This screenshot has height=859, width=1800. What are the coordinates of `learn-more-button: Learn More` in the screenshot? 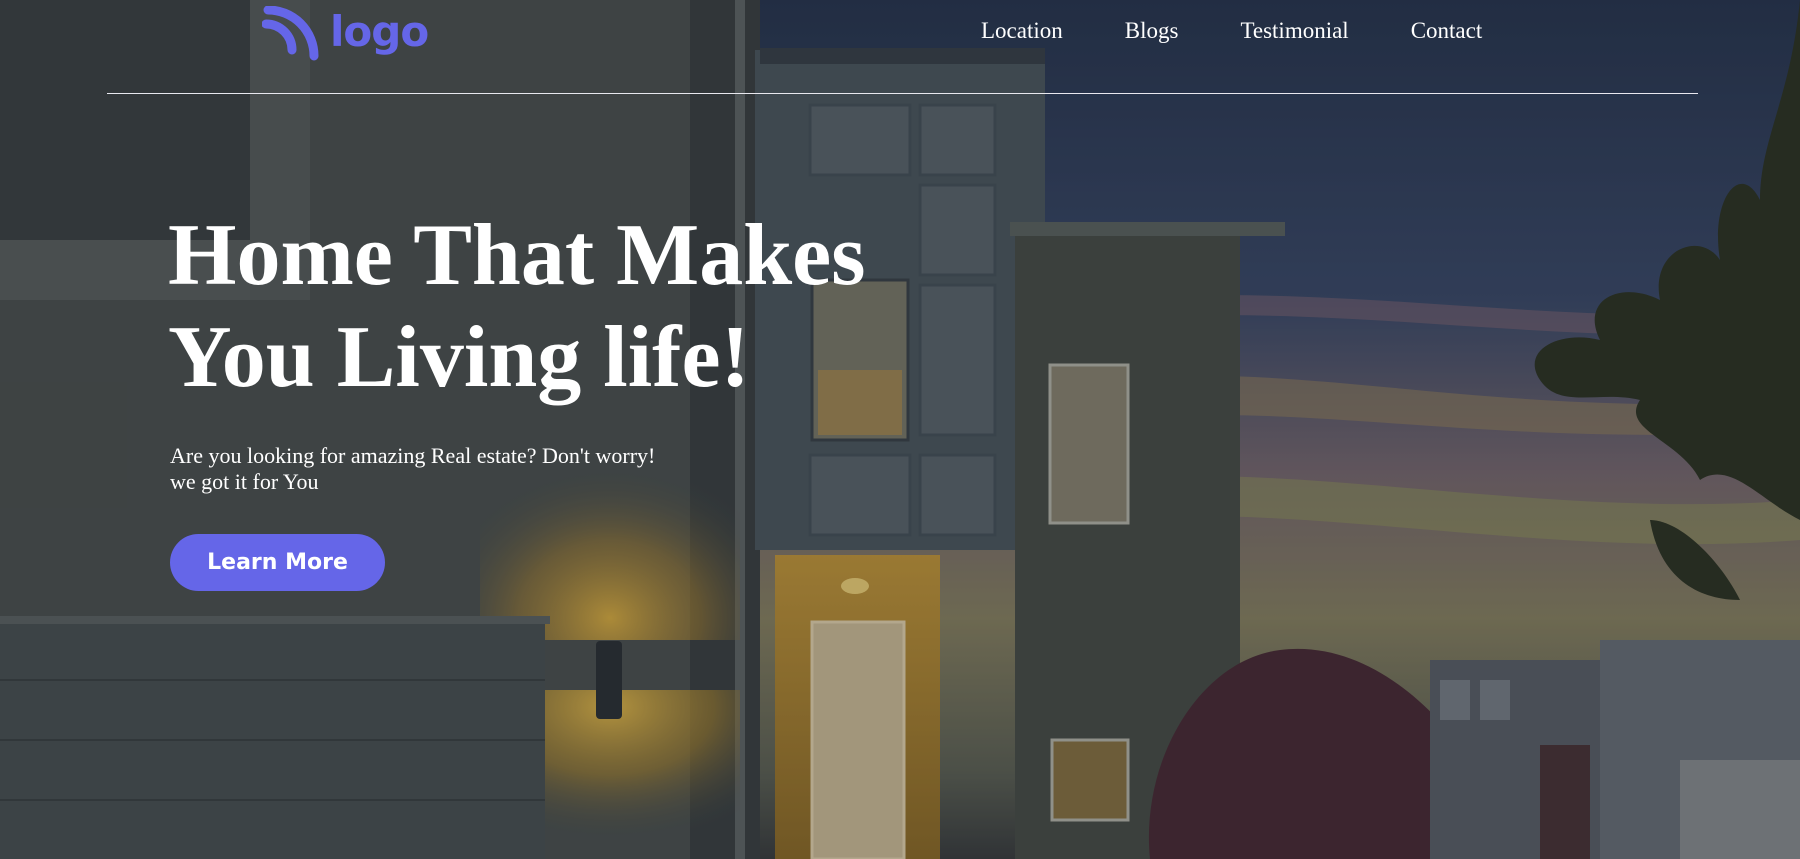 It's located at (277, 562).